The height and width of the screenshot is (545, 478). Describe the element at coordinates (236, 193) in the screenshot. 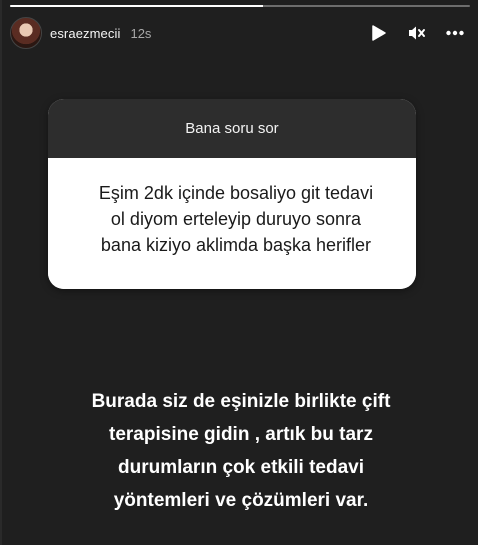

I see `question-line: Eşim 2dk içinde bosaliyo git tedavi` at that location.